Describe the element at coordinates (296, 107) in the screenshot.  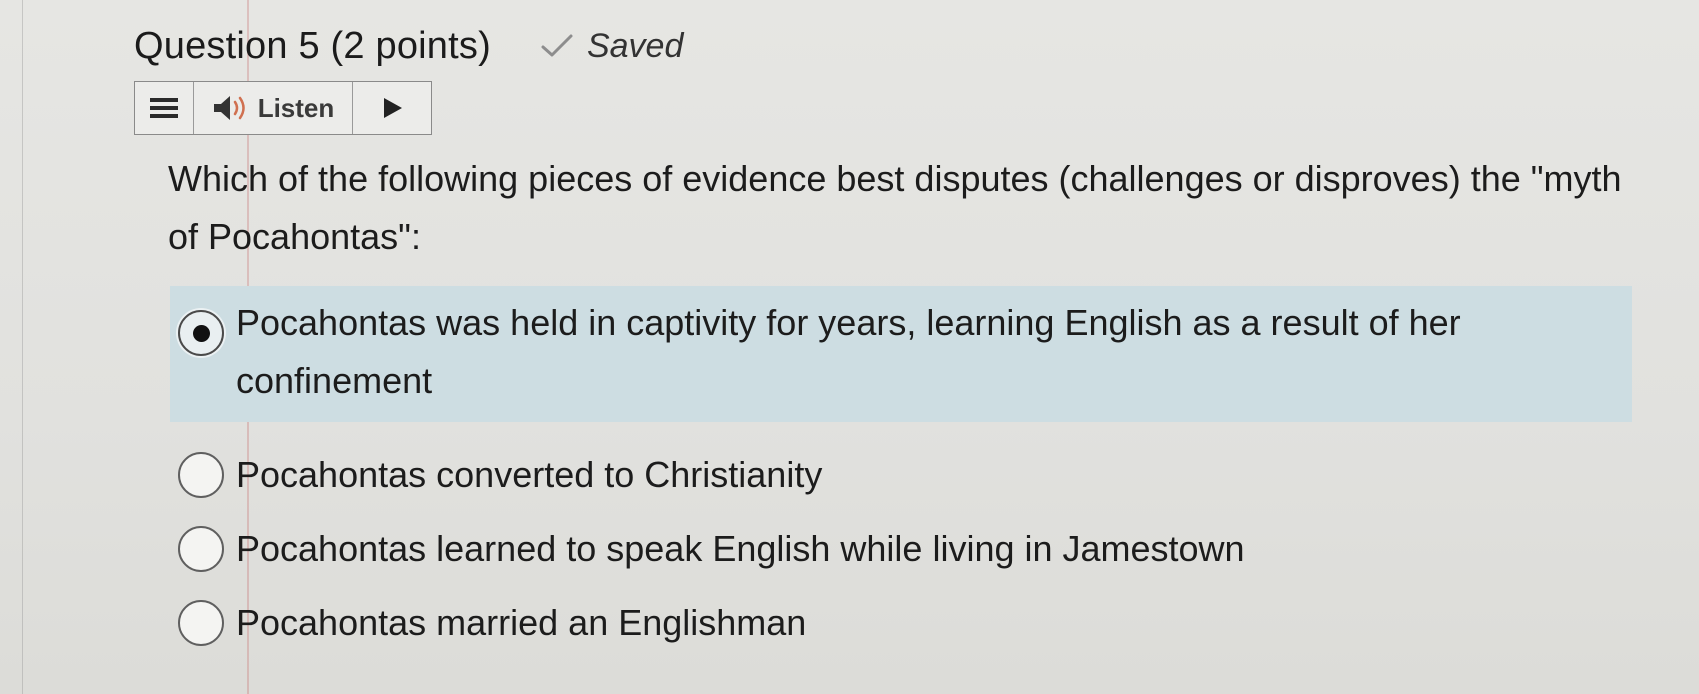
I see `listen-label: Listen` at that location.